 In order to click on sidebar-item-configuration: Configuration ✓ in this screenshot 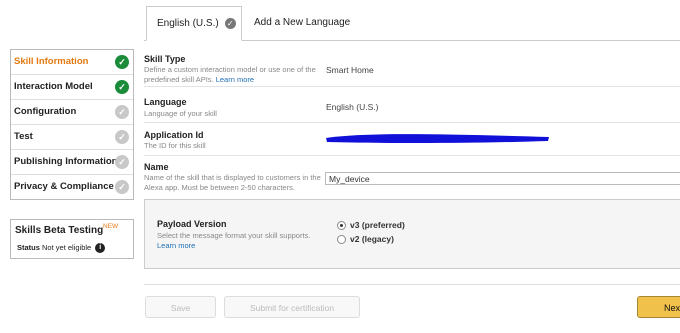, I will do `click(72, 112)`.